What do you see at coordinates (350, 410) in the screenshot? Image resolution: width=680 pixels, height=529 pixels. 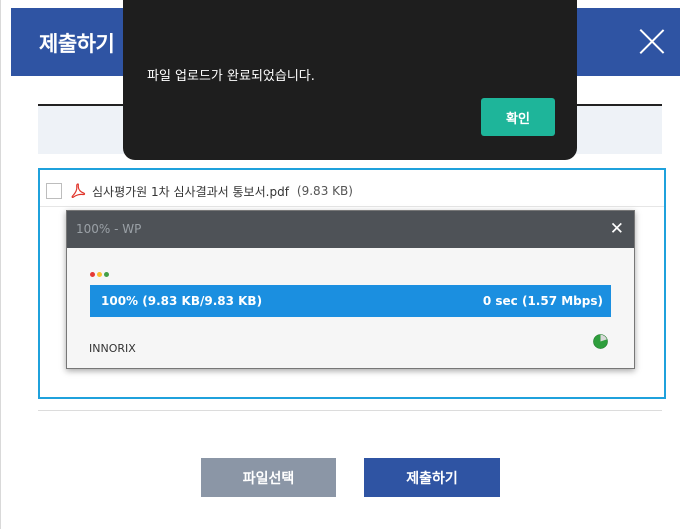 I see `bottom-divider` at bounding box center [350, 410].